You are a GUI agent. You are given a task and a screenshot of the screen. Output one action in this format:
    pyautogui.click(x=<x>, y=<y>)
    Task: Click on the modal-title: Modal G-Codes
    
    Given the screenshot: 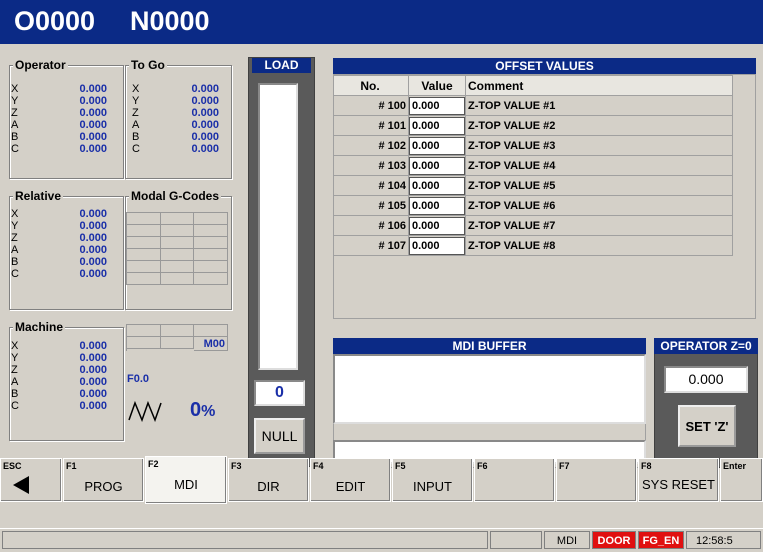 What is the action you would take?
    pyautogui.click(x=175, y=196)
    